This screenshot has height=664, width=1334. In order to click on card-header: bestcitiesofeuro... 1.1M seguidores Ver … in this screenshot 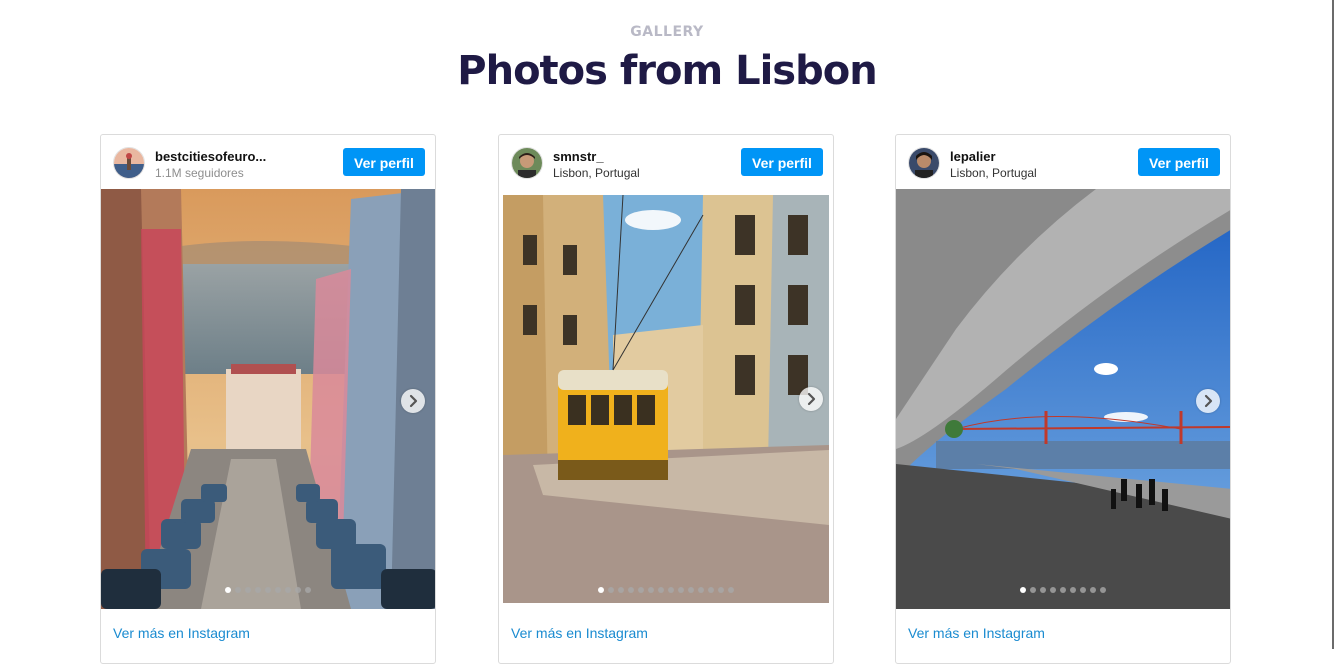, I will do `click(268, 162)`.